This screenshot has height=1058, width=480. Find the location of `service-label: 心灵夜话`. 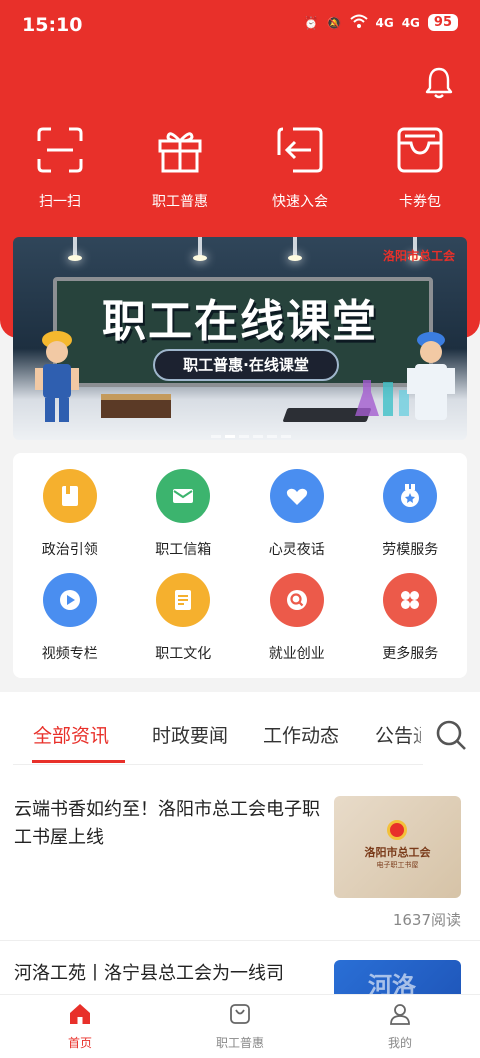

service-label: 心灵夜话 is located at coordinates (296, 550).